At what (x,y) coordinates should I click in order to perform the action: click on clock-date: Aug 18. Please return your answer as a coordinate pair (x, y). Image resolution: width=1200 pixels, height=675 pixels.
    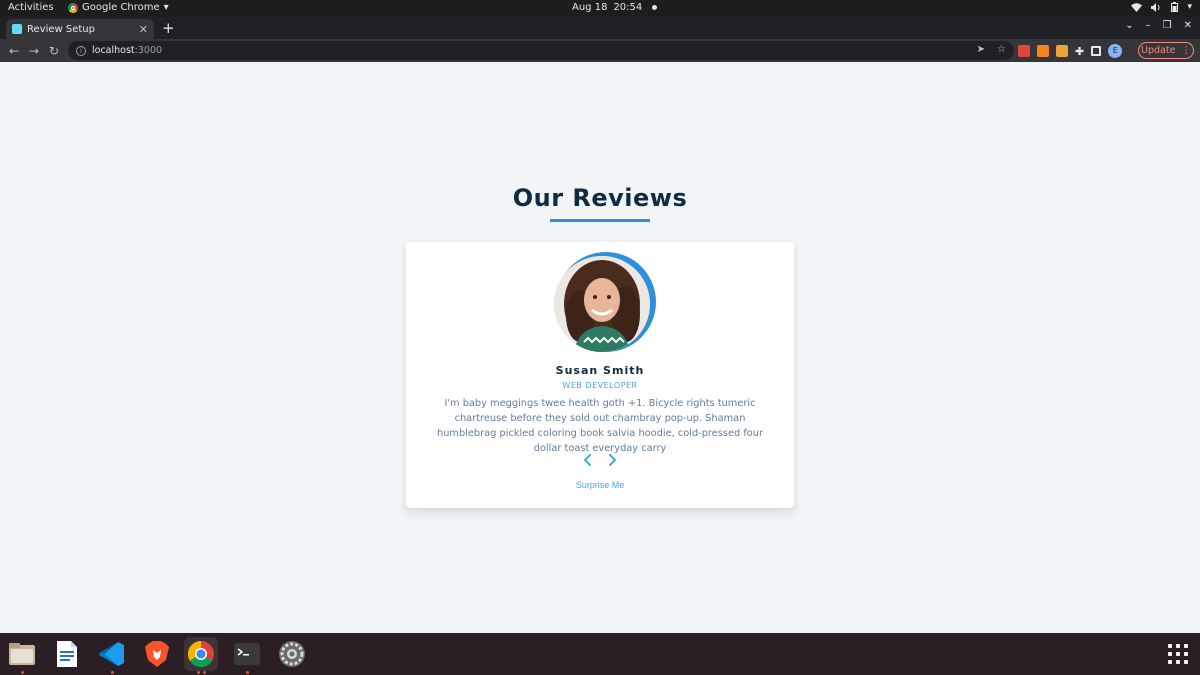
    Looking at the image, I should click on (590, 7).